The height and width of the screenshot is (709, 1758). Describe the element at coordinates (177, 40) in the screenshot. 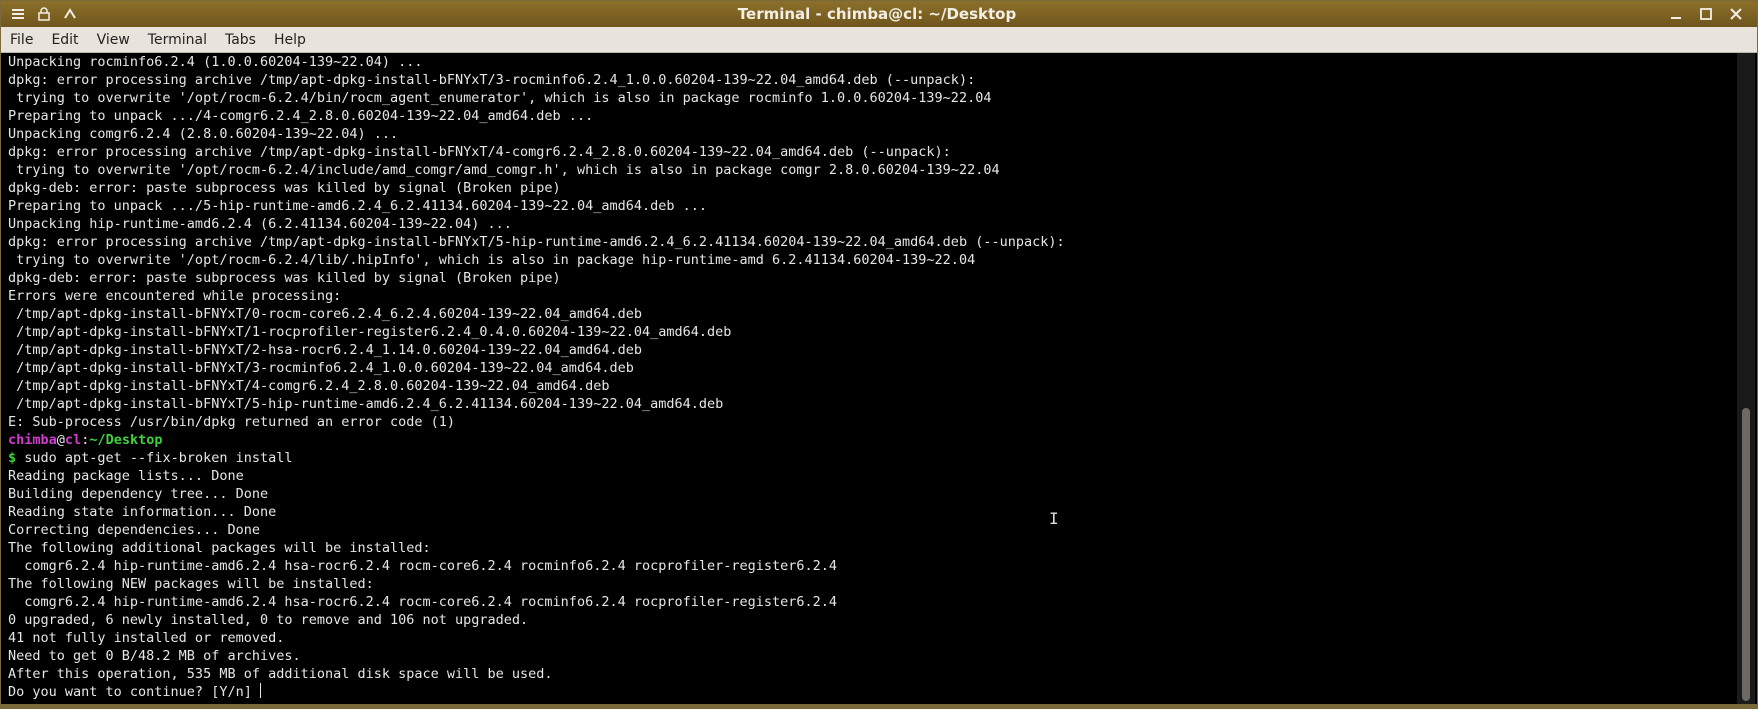

I see `menu-terminal: Terminal` at that location.